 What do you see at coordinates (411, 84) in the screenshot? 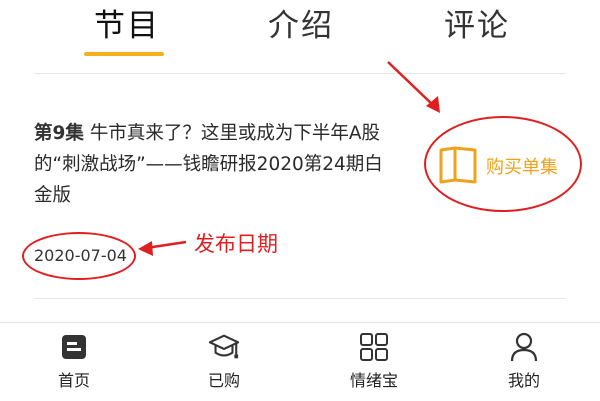
I see `arrow-to-buy-button` at bounding box center [411, 84].